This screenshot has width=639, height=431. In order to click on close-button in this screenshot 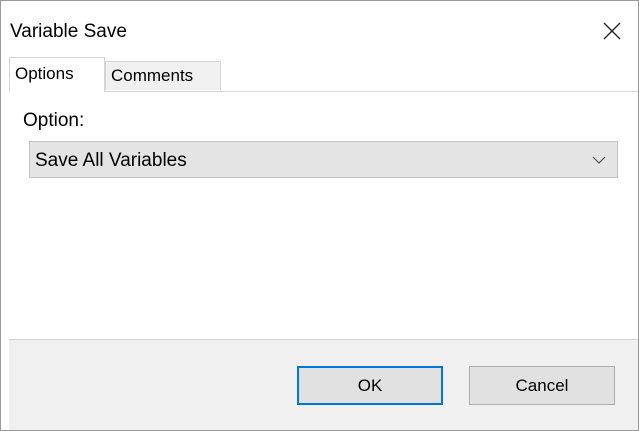, I will do `click(612, 31)`.